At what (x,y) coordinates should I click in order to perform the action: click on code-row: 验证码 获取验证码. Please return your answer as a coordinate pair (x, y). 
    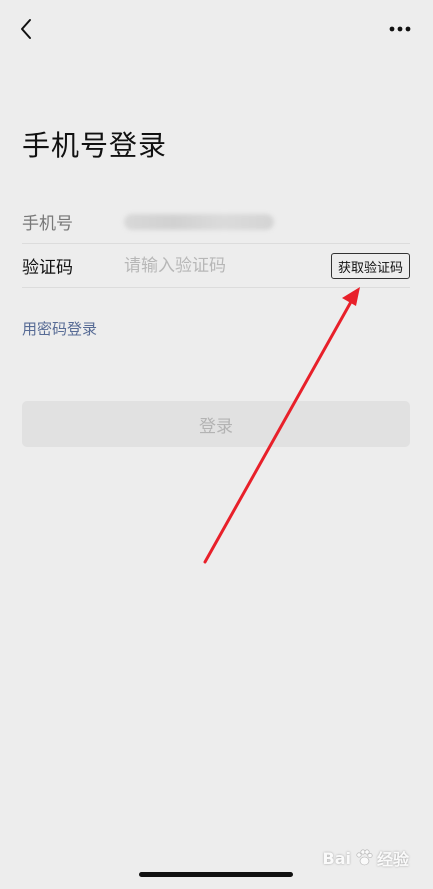
    Looking at the image, I should click on (216, 266).